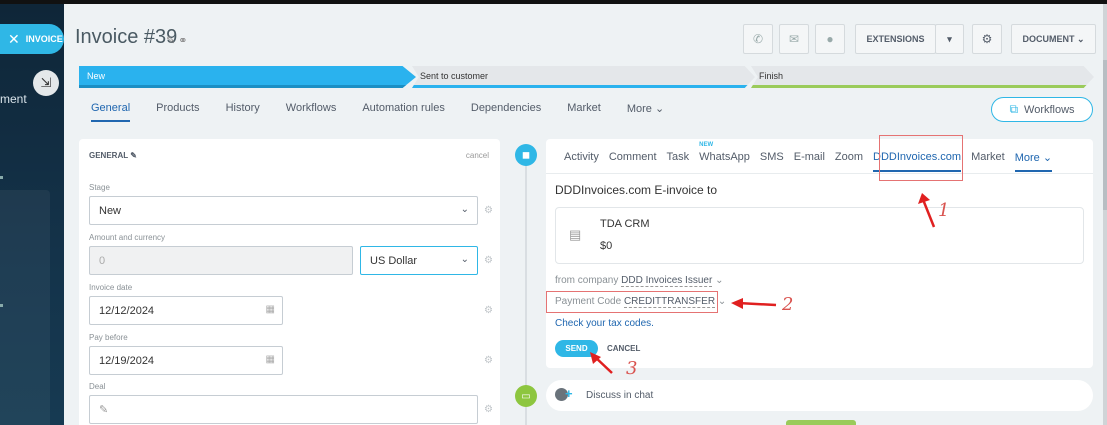 This screenshot has height=425, width=1107. I want to click on send-button: SEND, so click(576, 348).